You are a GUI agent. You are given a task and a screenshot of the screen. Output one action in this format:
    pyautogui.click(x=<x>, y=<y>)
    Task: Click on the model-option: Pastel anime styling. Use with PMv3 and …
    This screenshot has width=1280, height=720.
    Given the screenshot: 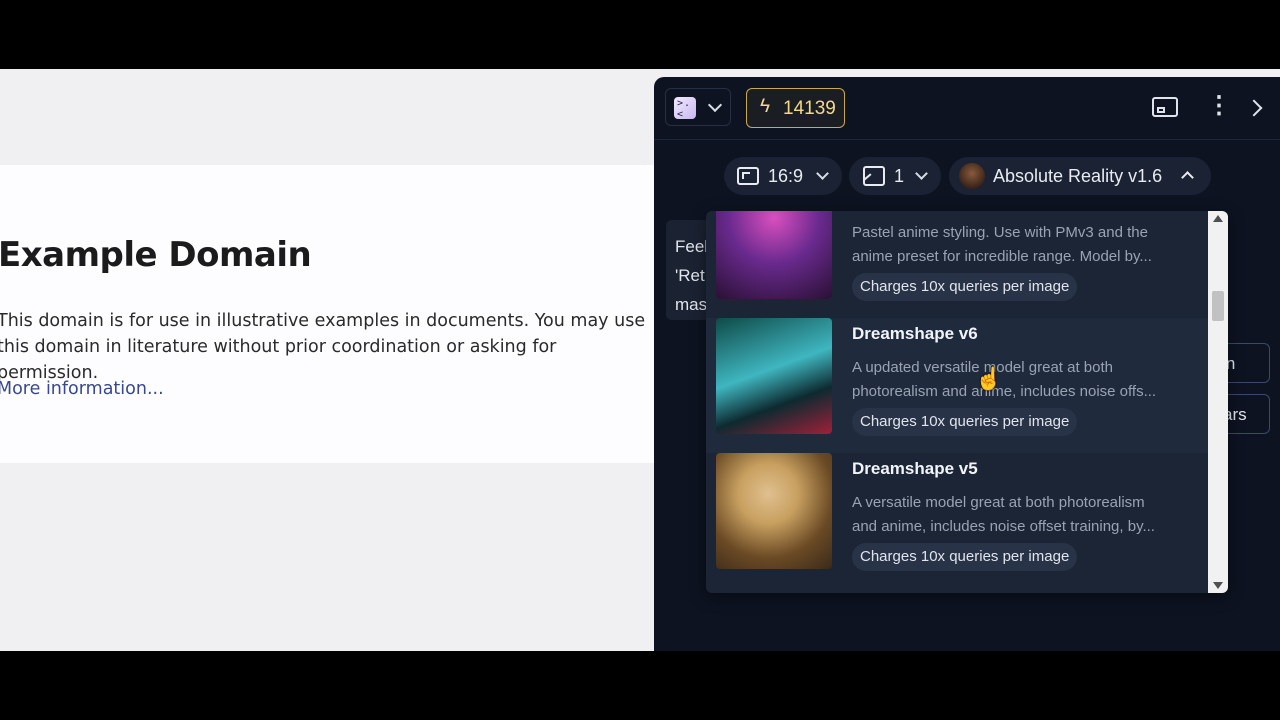 What is the action you would take?
    pyautogui.click(x=957, y=264)
    